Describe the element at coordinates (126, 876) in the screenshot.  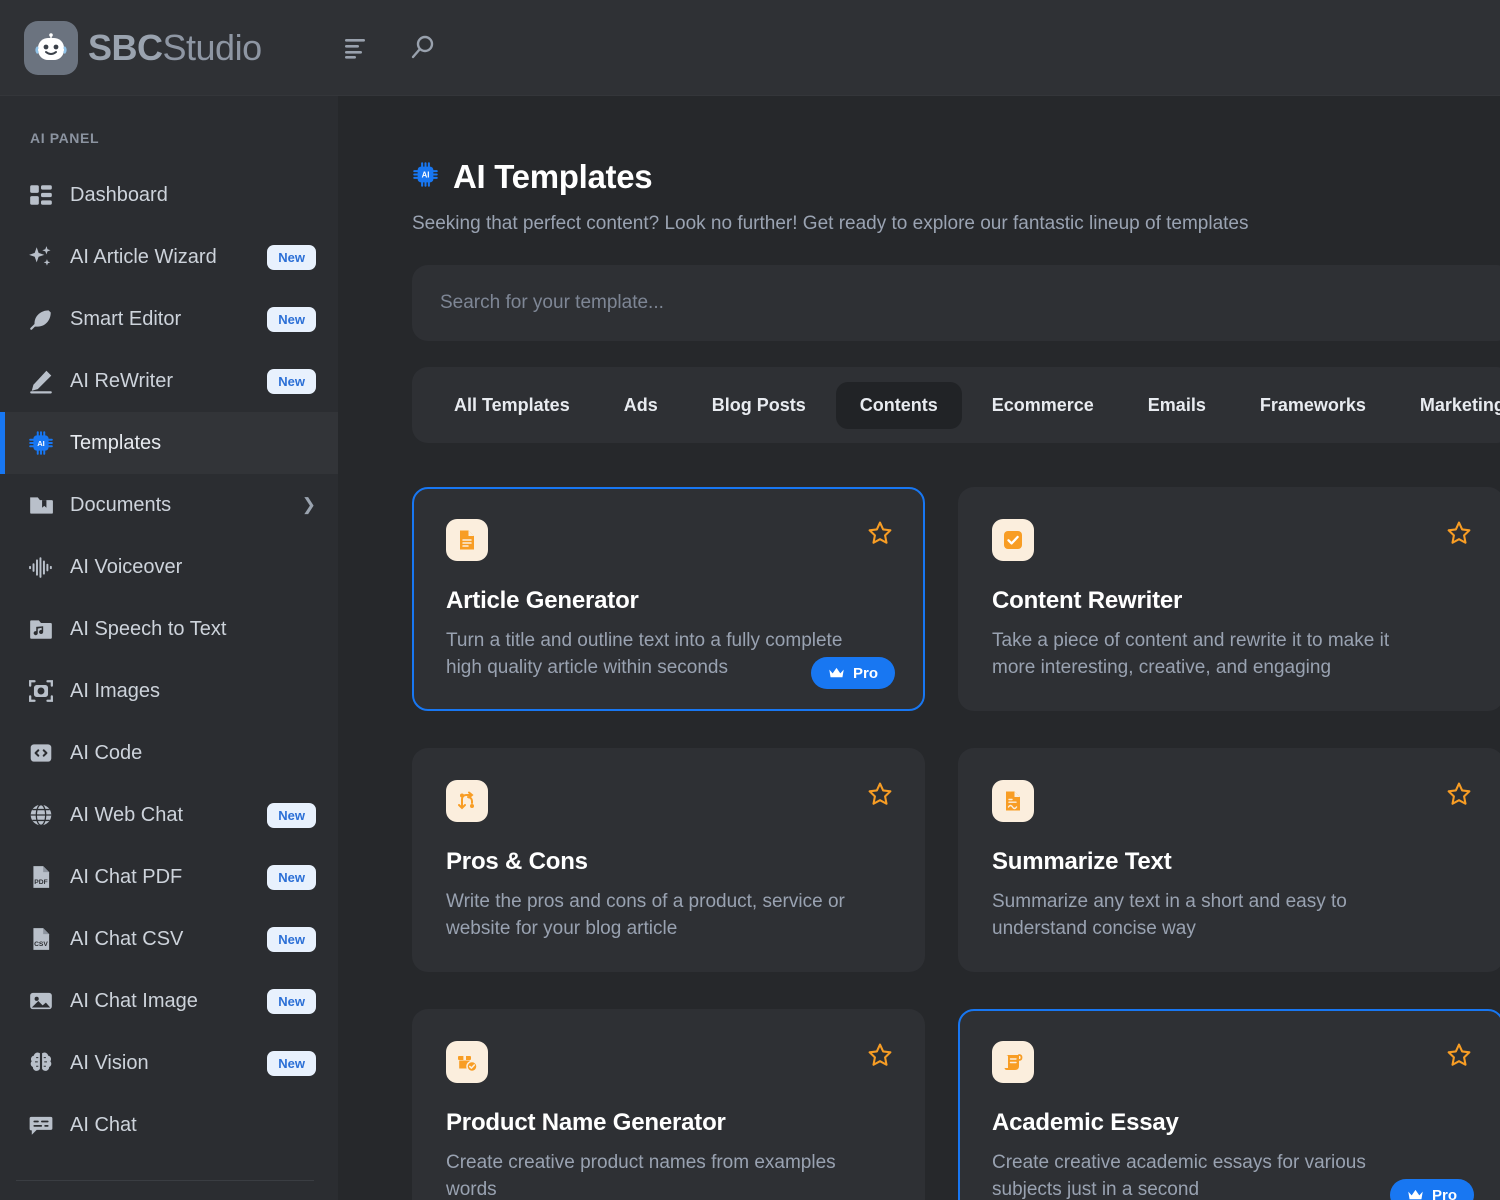
I see `sidebar-item-label: AI Chat PDF` at that location.